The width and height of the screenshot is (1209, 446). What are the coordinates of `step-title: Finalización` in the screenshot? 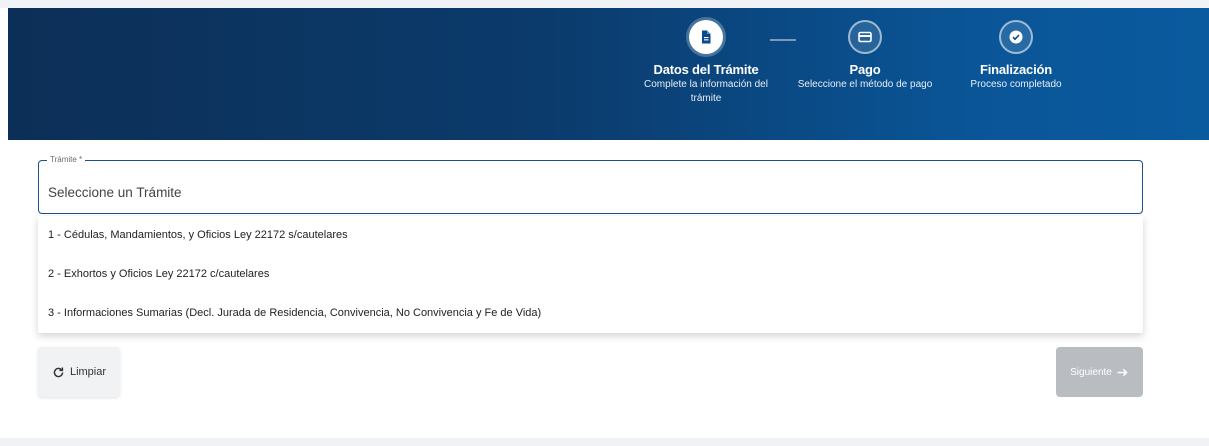 It's located at (1015, 69).